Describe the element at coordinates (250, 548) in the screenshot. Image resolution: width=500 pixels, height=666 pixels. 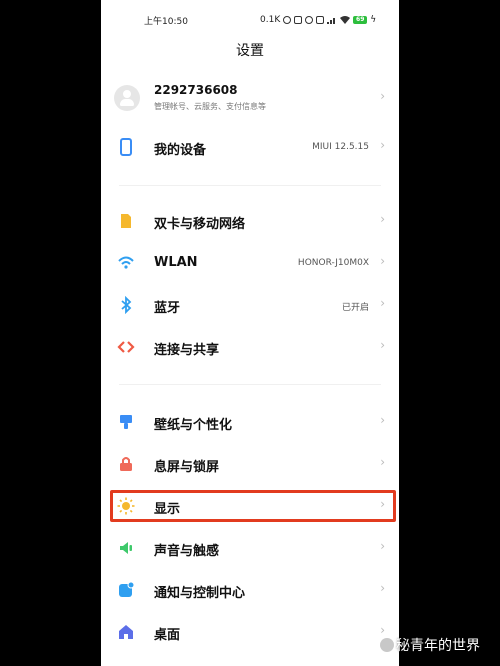
I see `settings-item-sound: 声音与触感 ›` at that location.